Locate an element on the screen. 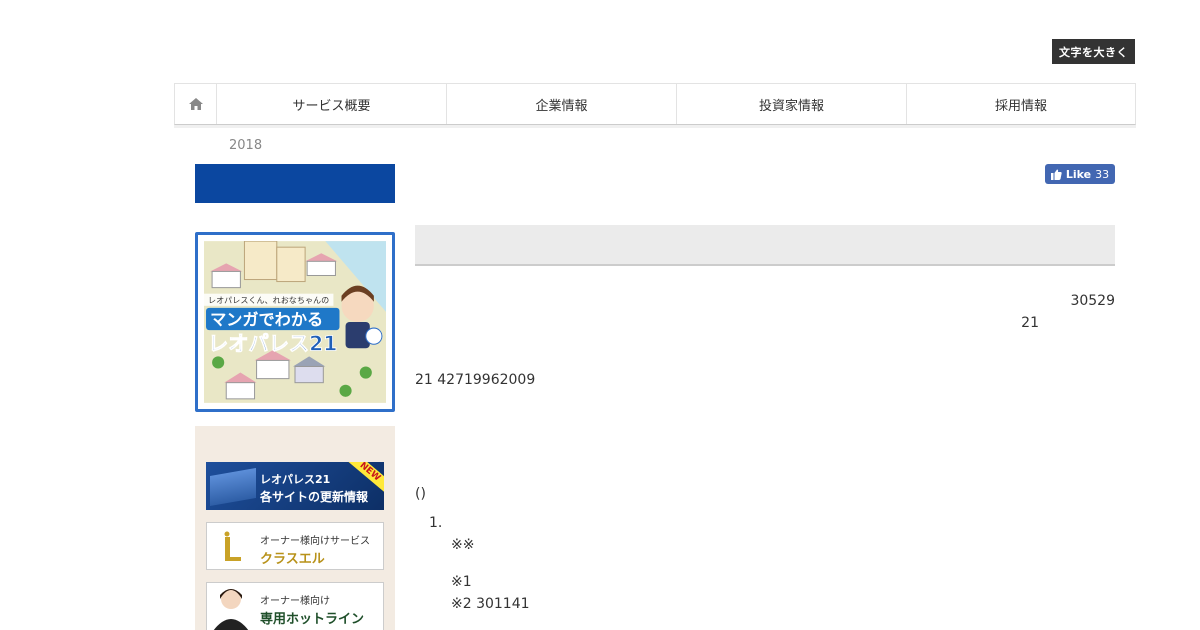 This screenshot has width=1200, height=630. nav-item-services: サービス概要 is located at coordinates (332, 104).